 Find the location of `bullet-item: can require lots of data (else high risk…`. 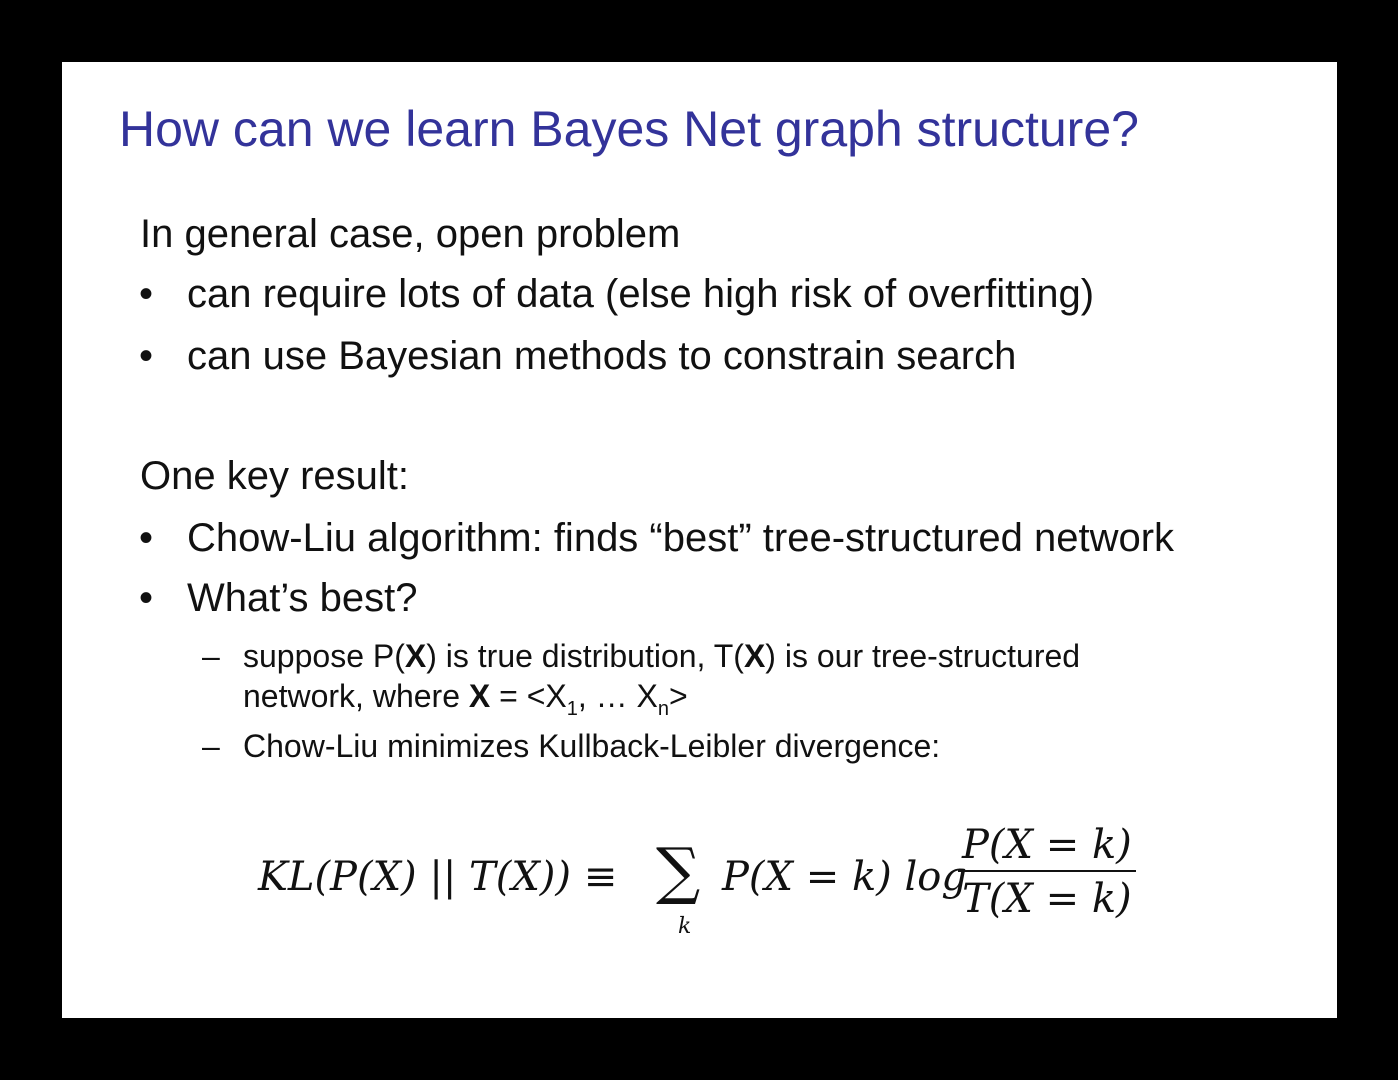

bullet-item: can require lots of data (else high risk… is located at coordinates (641, 294).